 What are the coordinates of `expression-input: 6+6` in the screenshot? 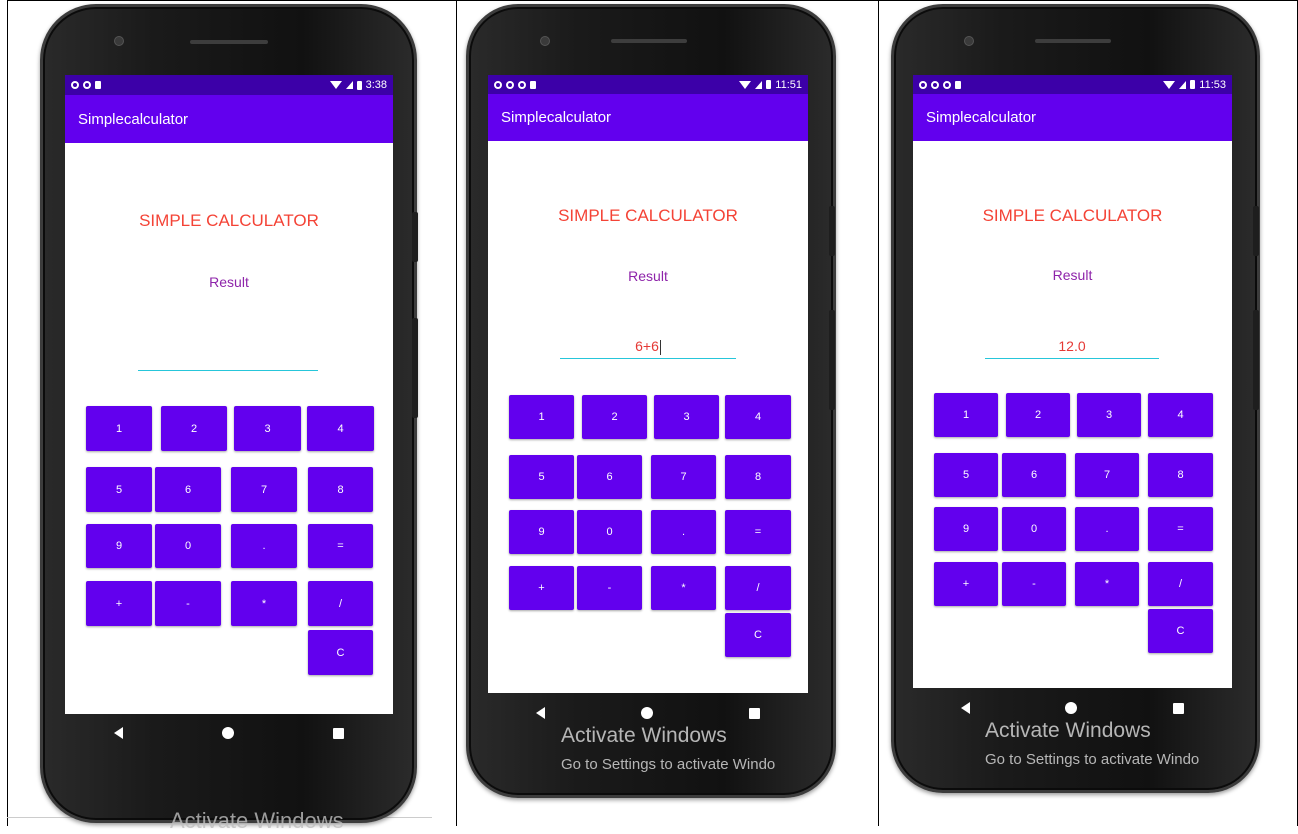 It's located at (648, 348).